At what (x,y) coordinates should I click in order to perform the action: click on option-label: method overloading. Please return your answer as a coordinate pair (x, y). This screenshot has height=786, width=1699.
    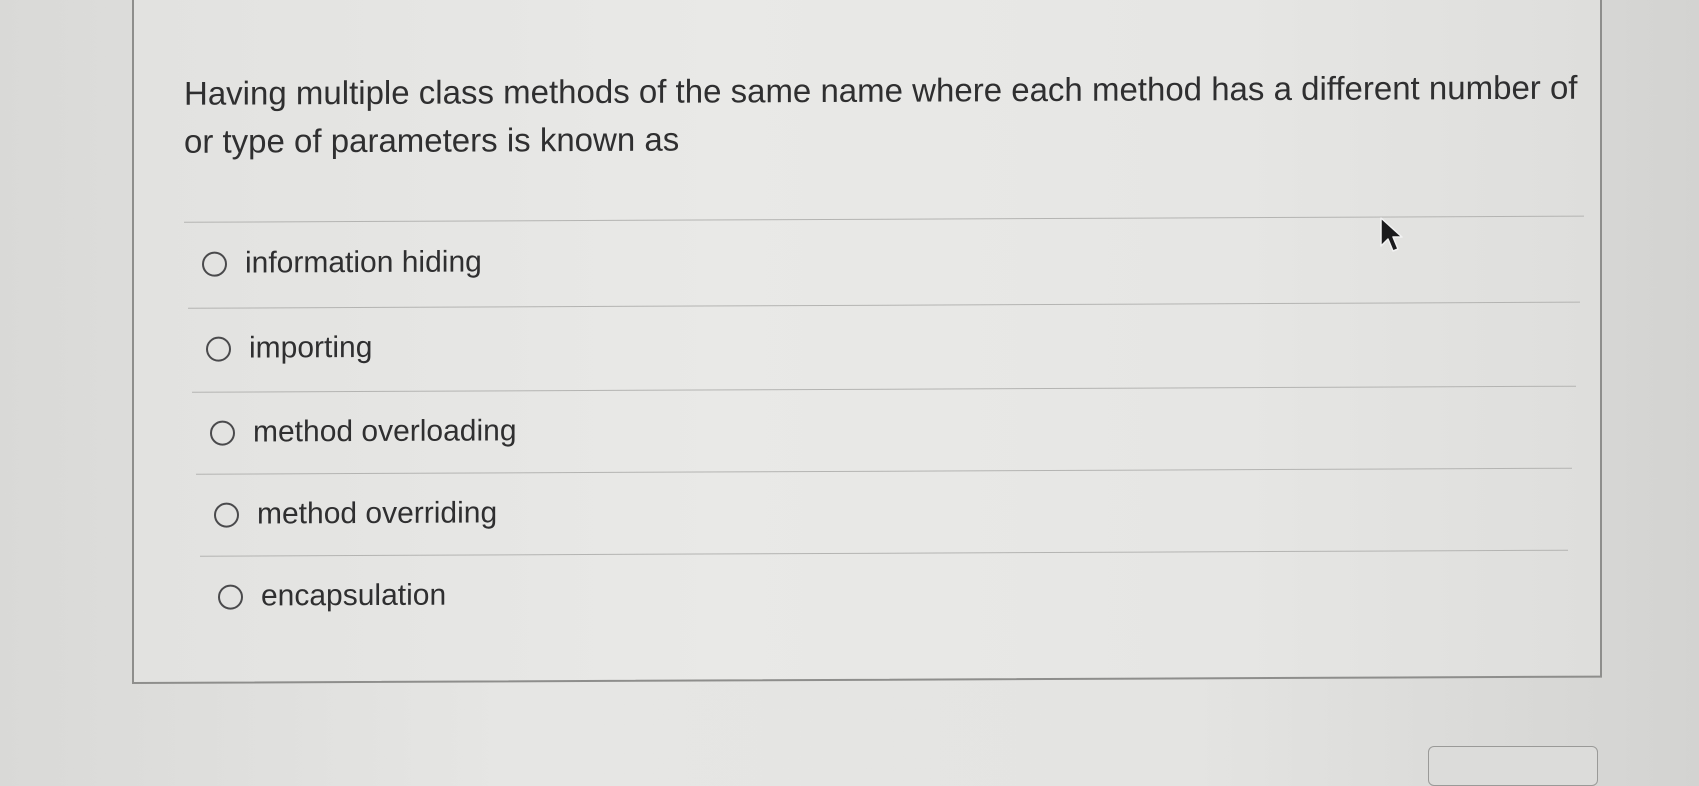
    Looking at the image, I should click on (385, 431).